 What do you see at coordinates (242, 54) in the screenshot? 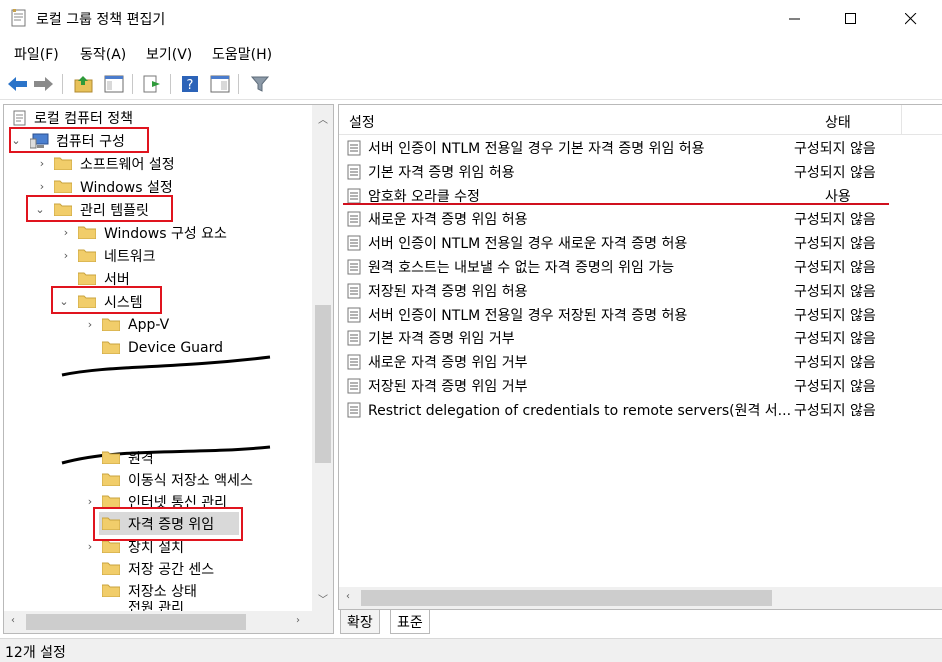
I see `menu-help: 도움말(H)` at bounding box center [242, 54].